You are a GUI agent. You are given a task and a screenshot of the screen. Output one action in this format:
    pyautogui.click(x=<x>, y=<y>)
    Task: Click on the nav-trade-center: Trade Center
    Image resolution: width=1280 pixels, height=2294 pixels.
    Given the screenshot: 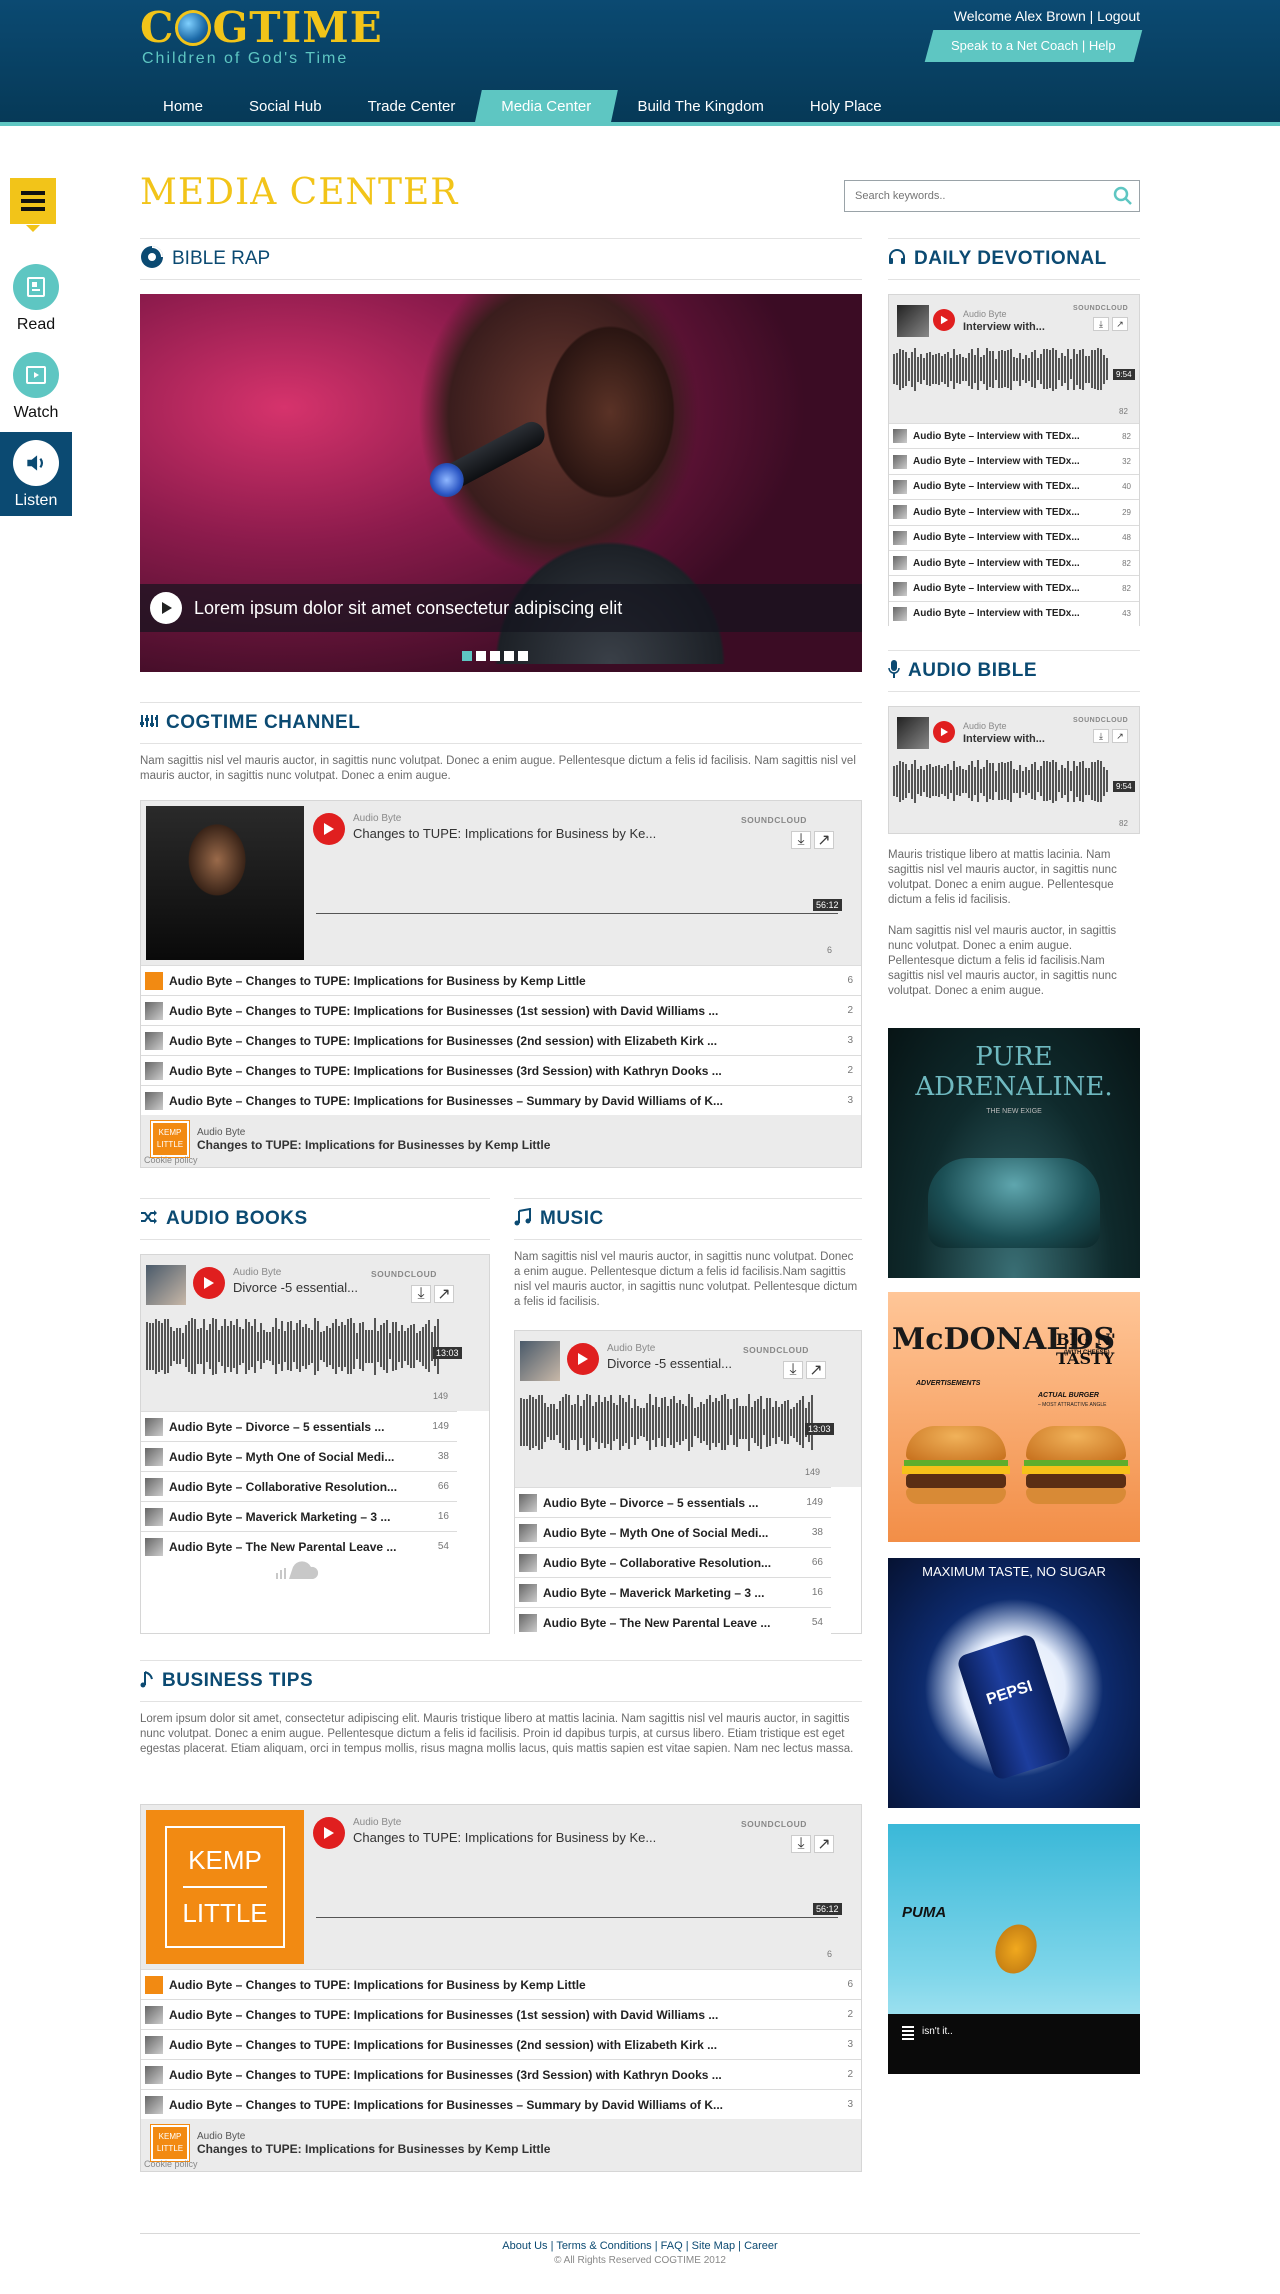 What is the action you would take?
    pyautogui.click(x=412, y=108)
    